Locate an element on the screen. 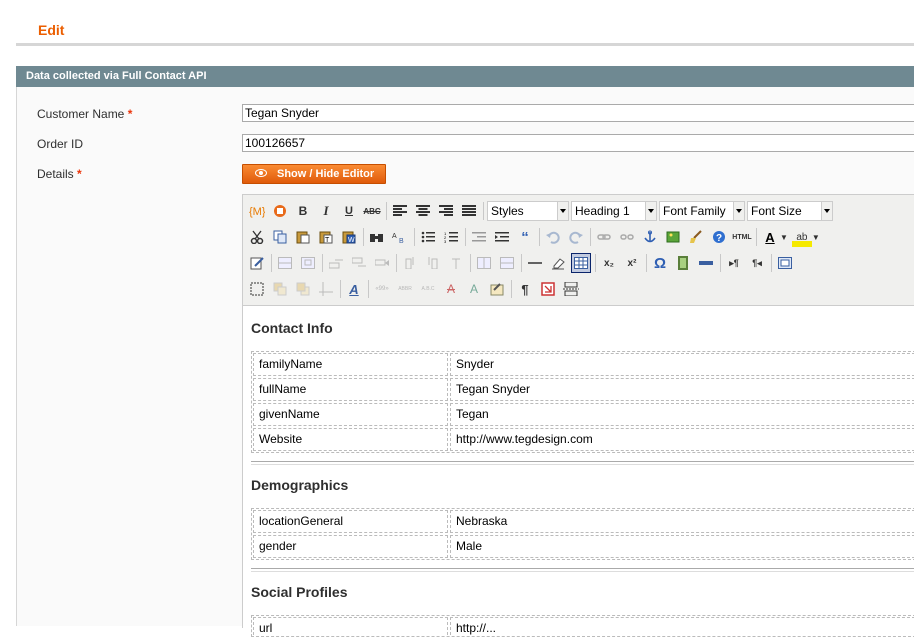 Image resolution: width=914 pixels, height=637 pixels. outdent-icon is located at coordinates (479, 237).